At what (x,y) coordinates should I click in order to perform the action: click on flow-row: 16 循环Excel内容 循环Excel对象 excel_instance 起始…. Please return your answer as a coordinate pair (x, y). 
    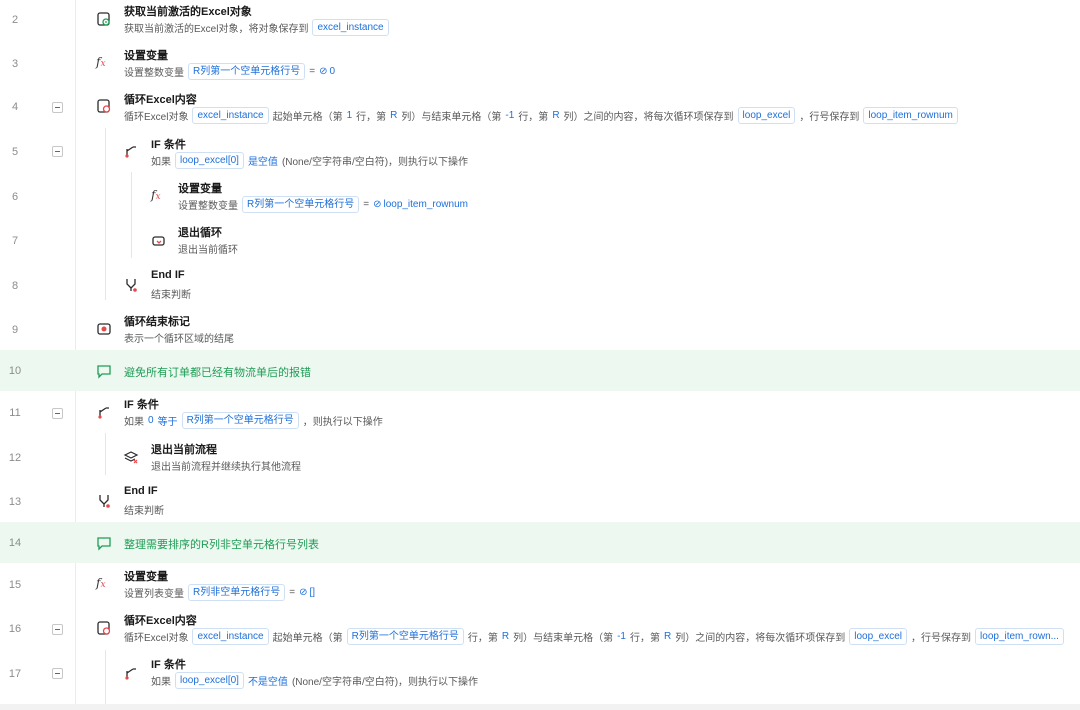
    Looking at the image, I should click on (540, 628).